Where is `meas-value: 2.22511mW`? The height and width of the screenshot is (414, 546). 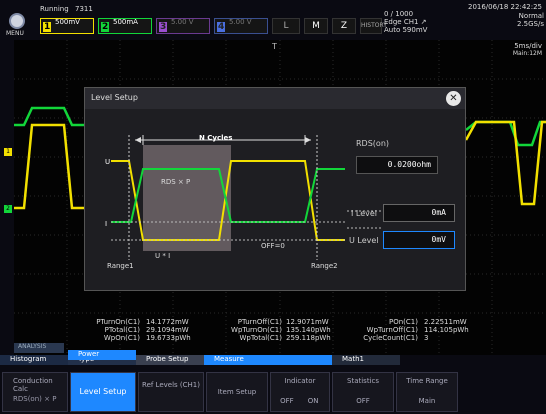
meas-value: 2.22511mW is located at coordinates (445, 322).